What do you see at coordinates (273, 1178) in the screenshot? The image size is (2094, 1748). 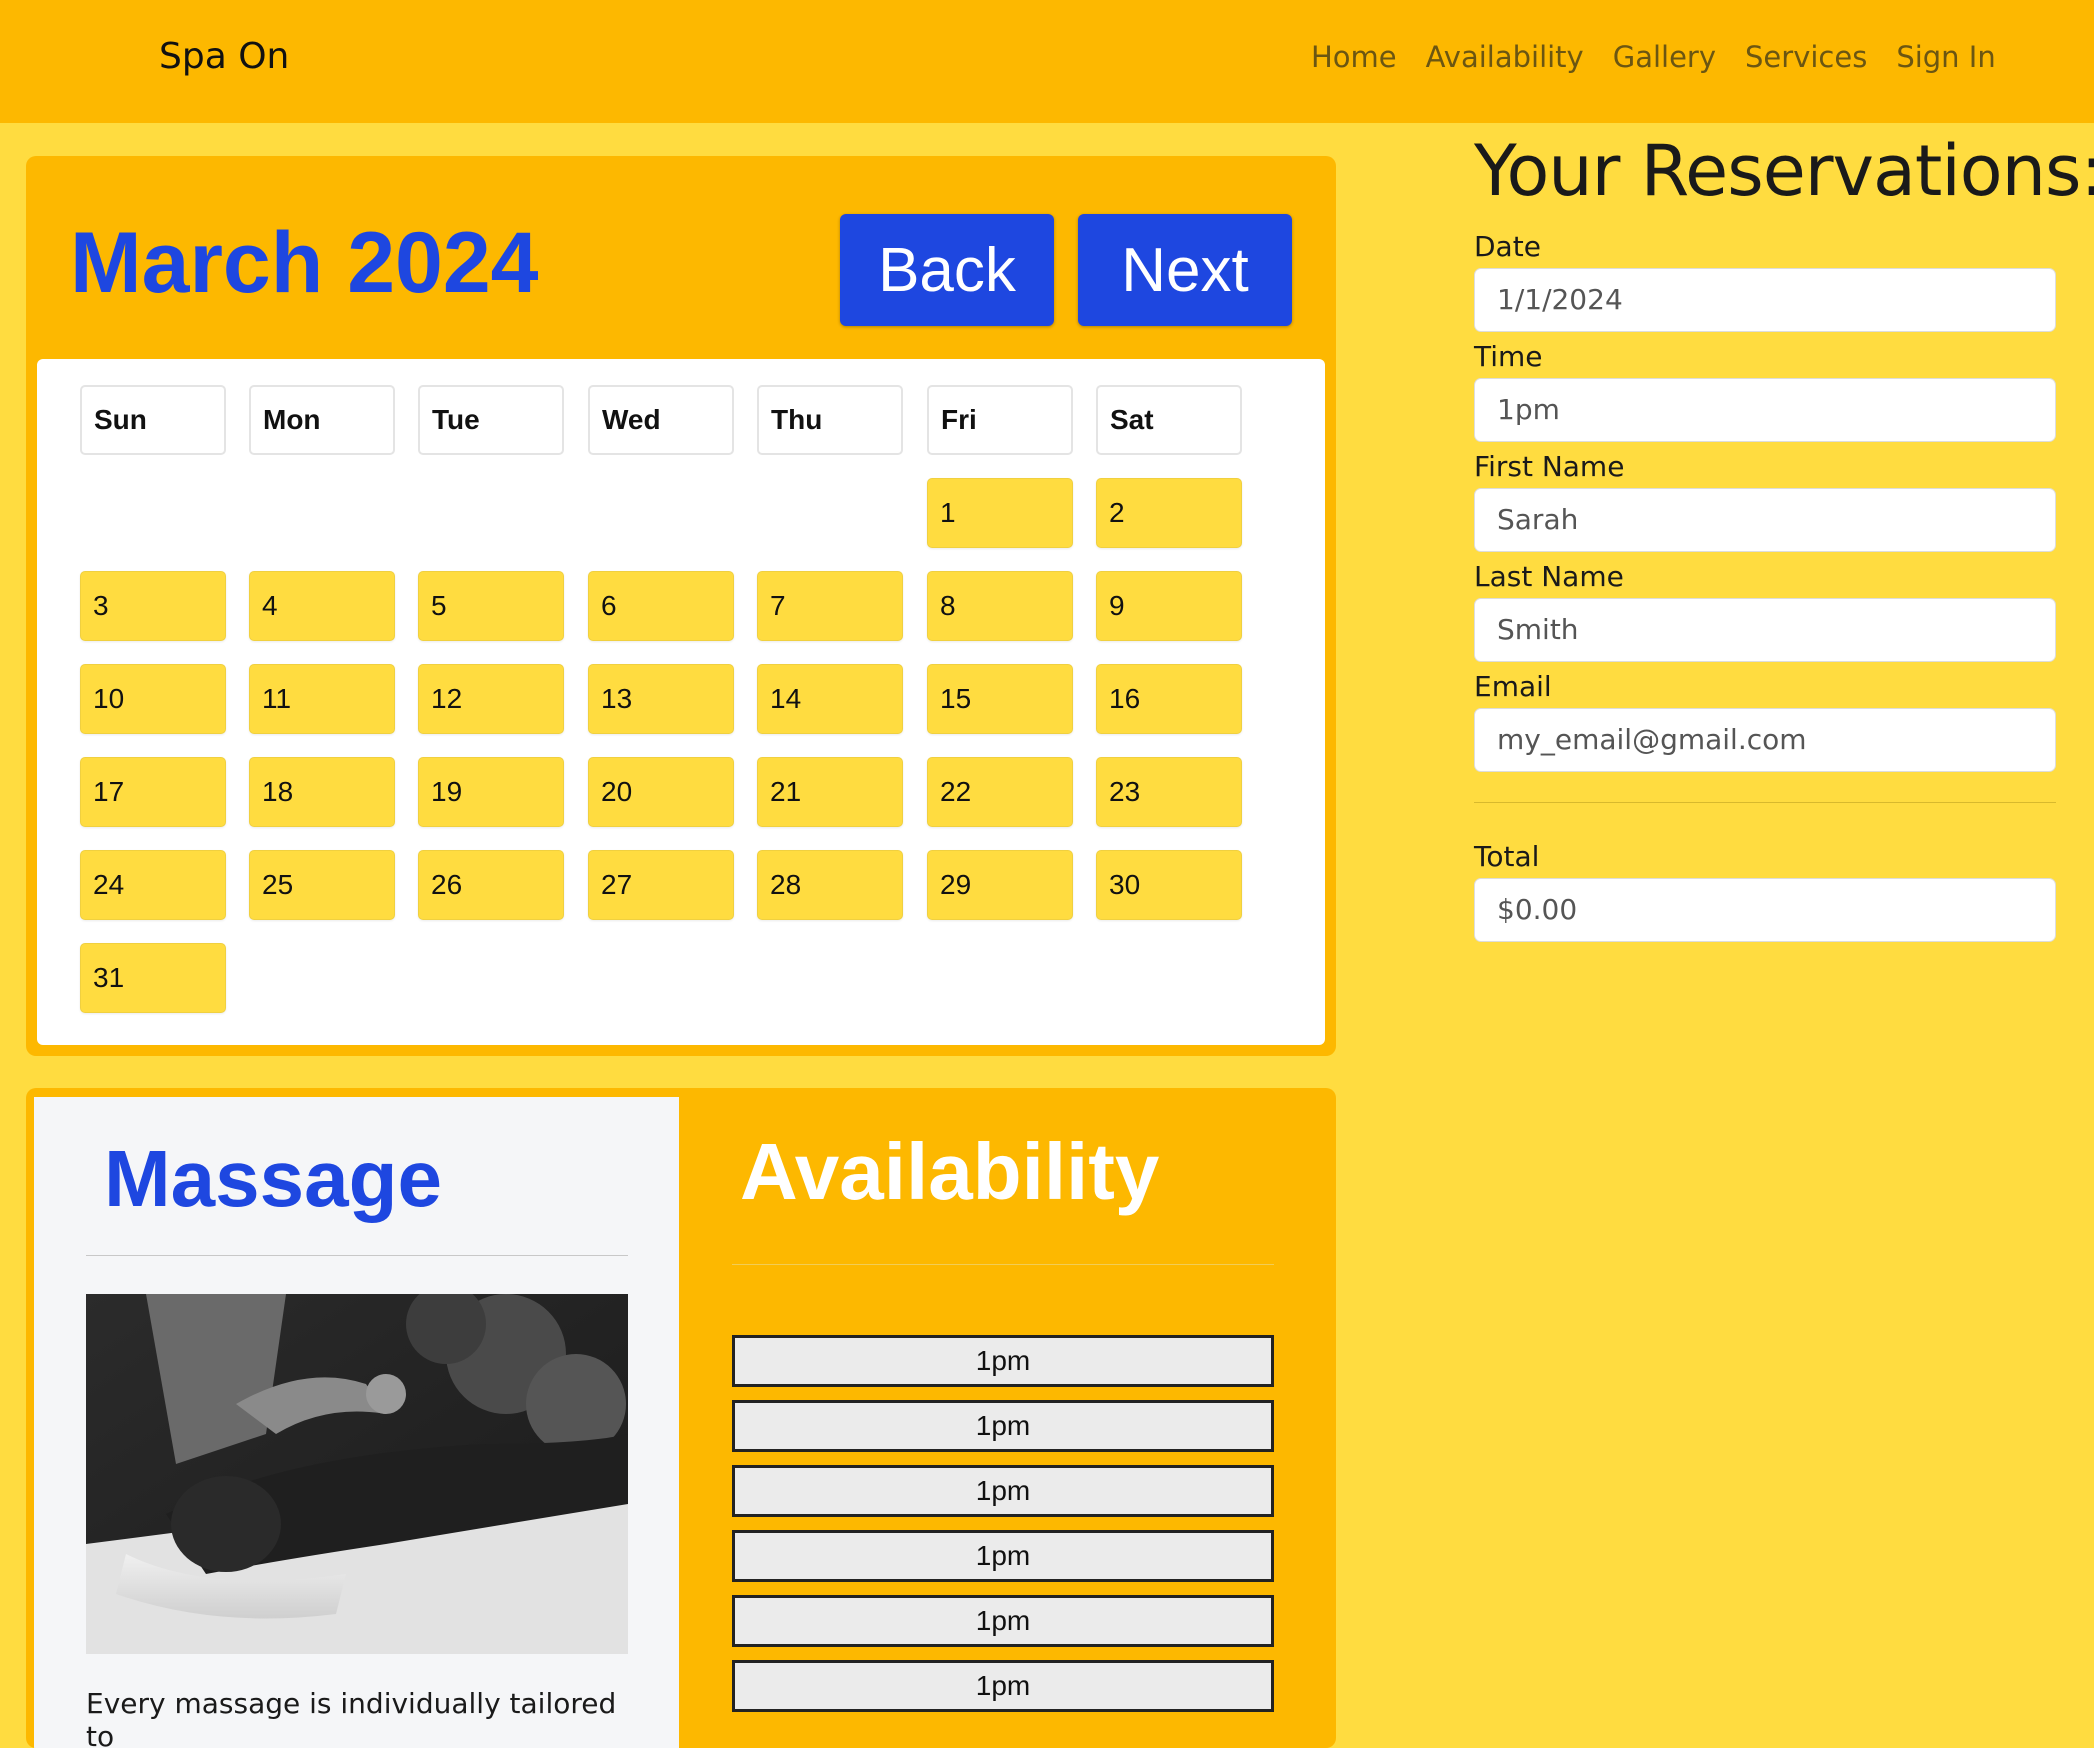 I see `service-title: Massage` at bounding box center [273, 1178].